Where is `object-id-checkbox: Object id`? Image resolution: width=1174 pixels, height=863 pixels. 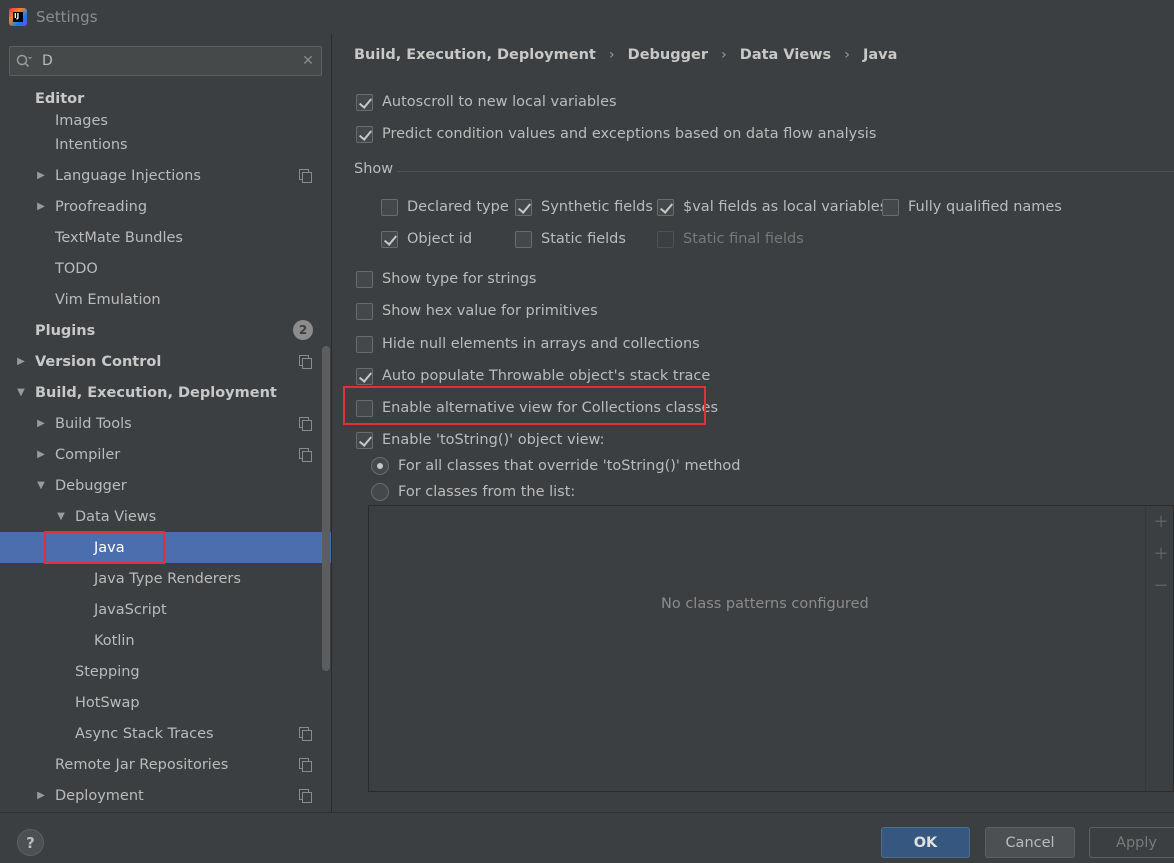
object-id-checkbox: Object id is located at coordinates (426, 239).